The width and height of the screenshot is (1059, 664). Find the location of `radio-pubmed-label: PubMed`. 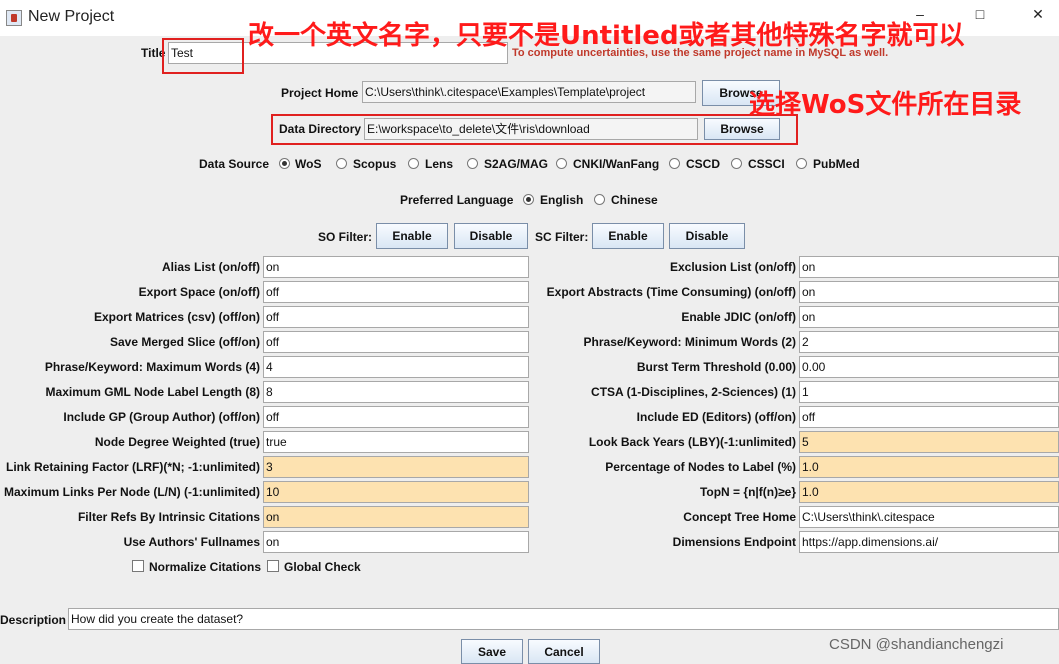

radio-pubmed-label: PubMed is located at coordinates (836, 164).